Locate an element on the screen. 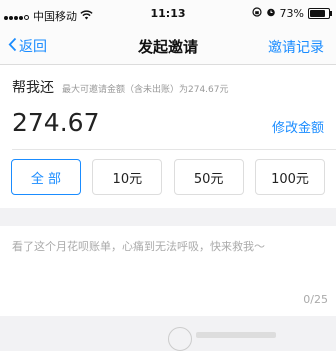 The width and height of the screenshot is (336, 351). bottom-section-peek is located at coordinates (168, 334).